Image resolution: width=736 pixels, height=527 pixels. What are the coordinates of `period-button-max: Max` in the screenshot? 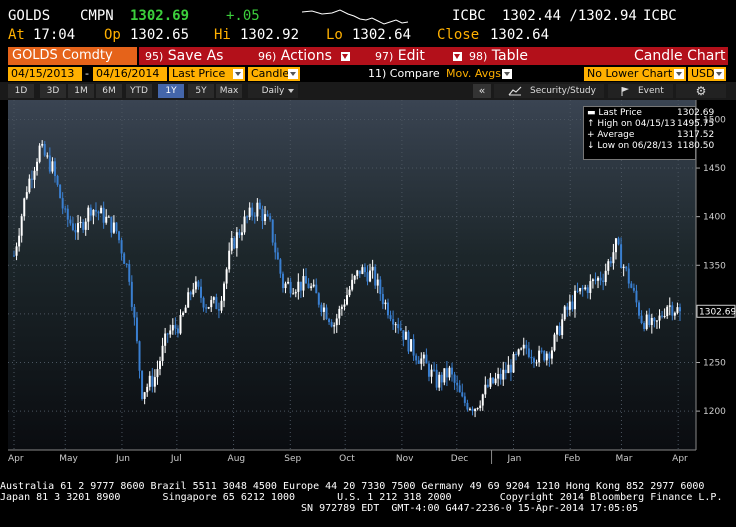 It's located at (229, 91).